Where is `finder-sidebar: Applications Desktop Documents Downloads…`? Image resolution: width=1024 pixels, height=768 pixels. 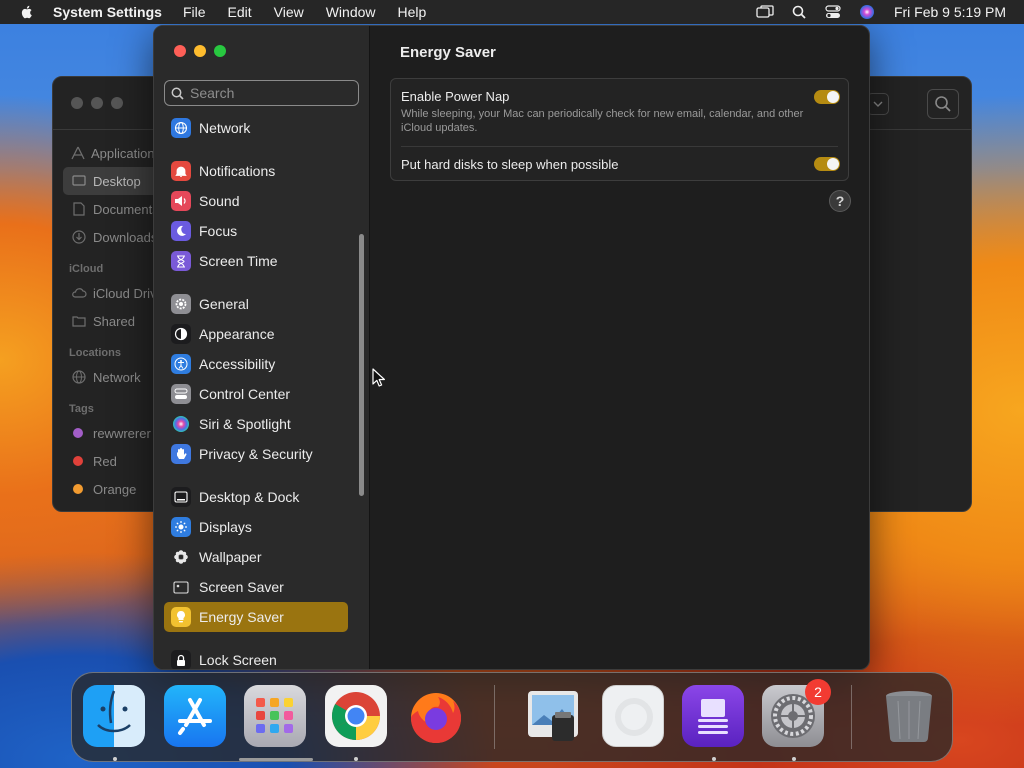 finder-sidebar: Applications Desktop Documents Downloads… is located at coordinates (113, 321).